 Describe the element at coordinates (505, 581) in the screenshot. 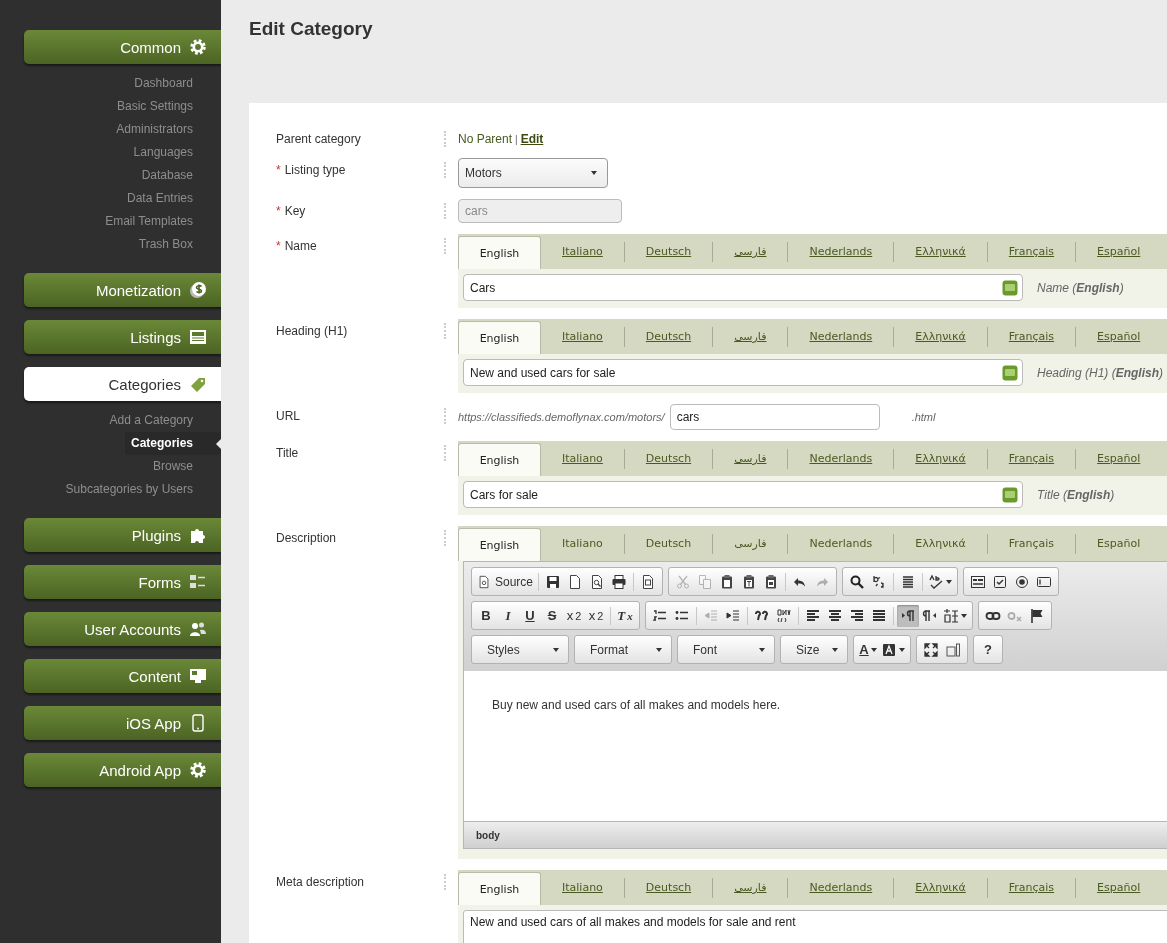

I see `source-button: Source` at that location.